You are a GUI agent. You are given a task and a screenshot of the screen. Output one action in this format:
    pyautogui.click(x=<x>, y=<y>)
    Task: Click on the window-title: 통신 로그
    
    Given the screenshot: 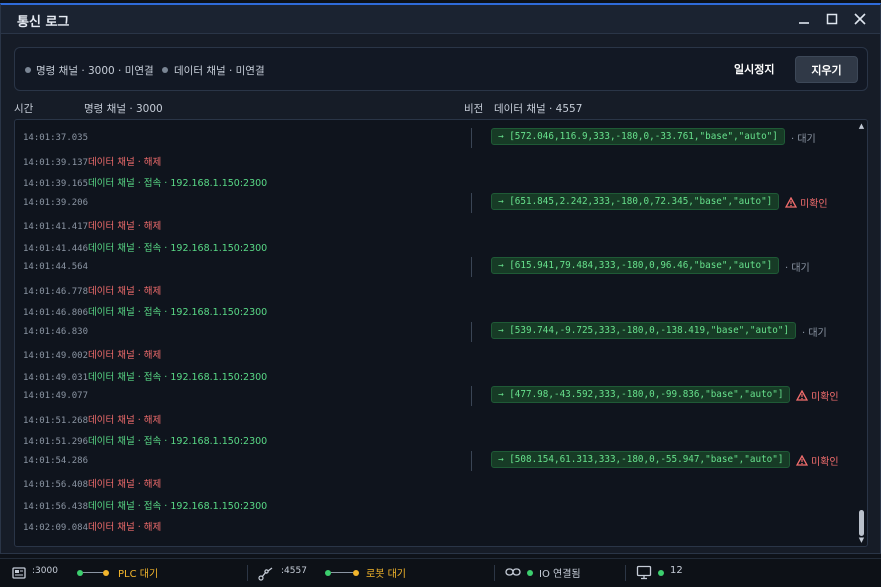 What is the action you would take?
    pyautogui.click(x=43, y=22)
    